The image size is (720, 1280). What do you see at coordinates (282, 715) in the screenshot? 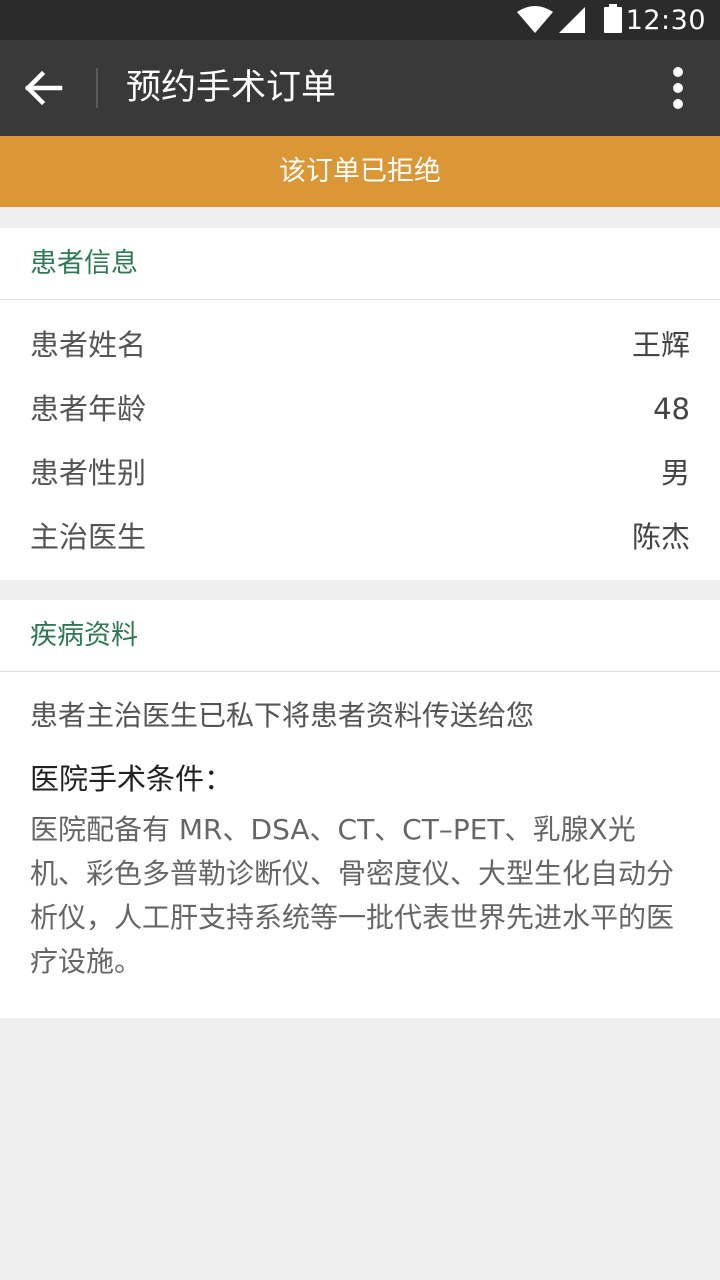
I see `records-notice: 患者主治医生已私下将患者资料传送给您` at bounding box center [282, 715].